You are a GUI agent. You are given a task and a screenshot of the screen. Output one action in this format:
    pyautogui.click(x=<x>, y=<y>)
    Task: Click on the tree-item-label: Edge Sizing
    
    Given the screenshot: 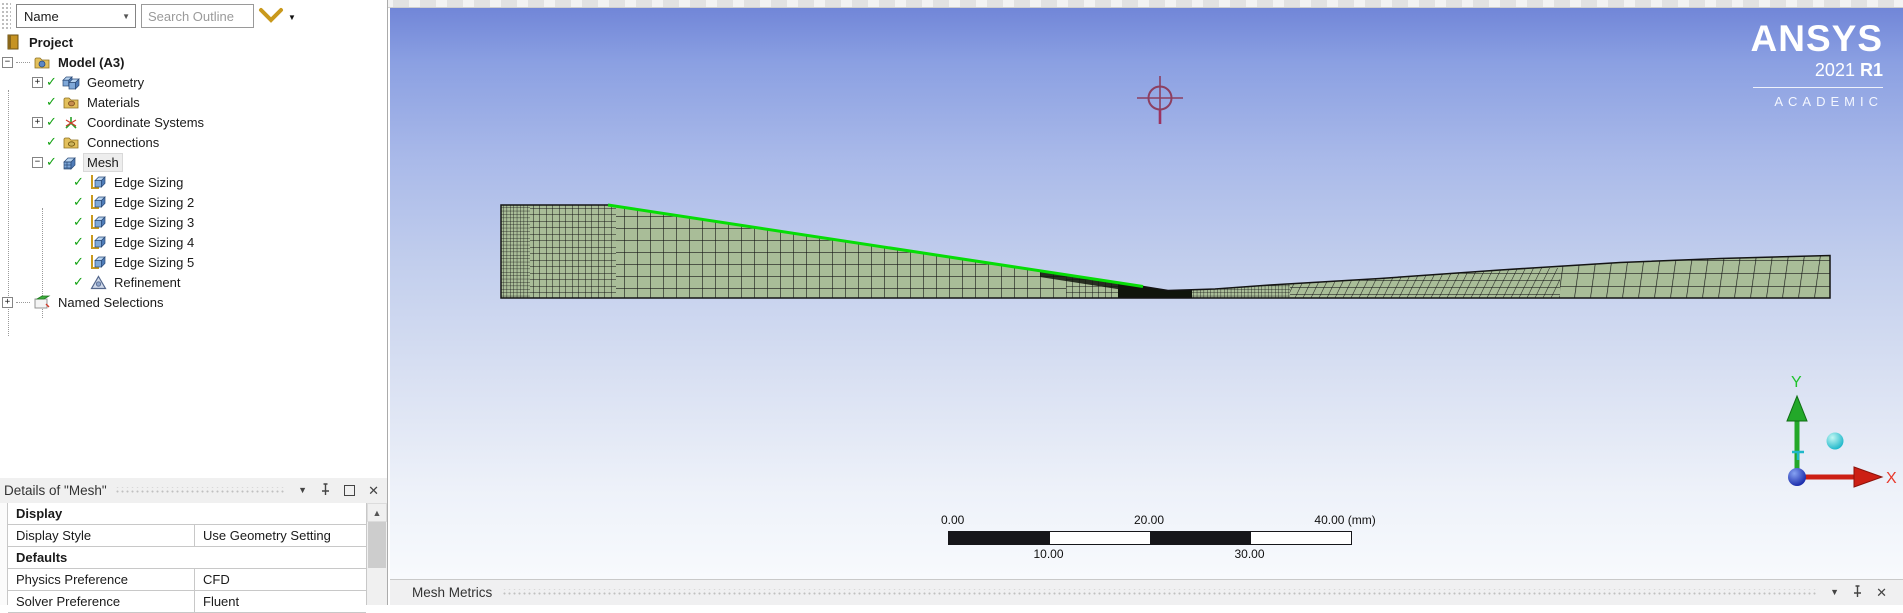 What is the action you would take?
    pyautogui.click(x=148, y=182)
    